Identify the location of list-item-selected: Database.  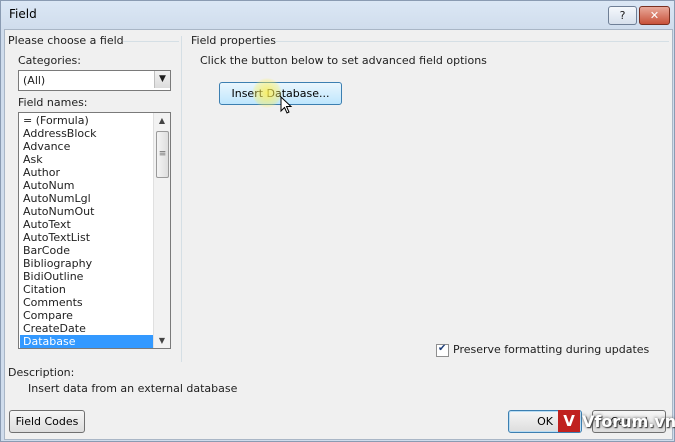
(87, 341).